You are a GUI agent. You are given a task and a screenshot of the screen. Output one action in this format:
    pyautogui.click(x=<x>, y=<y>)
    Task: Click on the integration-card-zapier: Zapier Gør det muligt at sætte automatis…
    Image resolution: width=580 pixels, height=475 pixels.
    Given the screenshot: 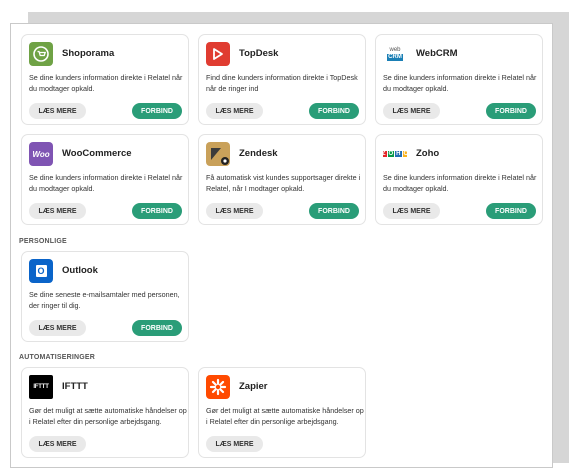 What is the action you would take?
    pyautogui.click(x=282, y=412)
    